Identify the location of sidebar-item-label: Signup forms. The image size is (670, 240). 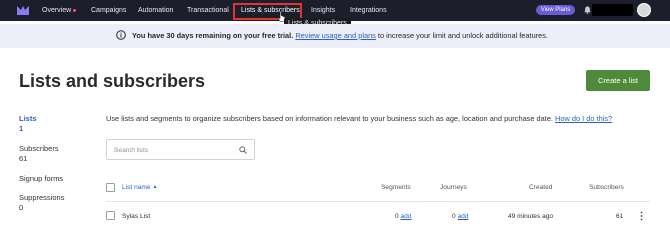
(41, 178).